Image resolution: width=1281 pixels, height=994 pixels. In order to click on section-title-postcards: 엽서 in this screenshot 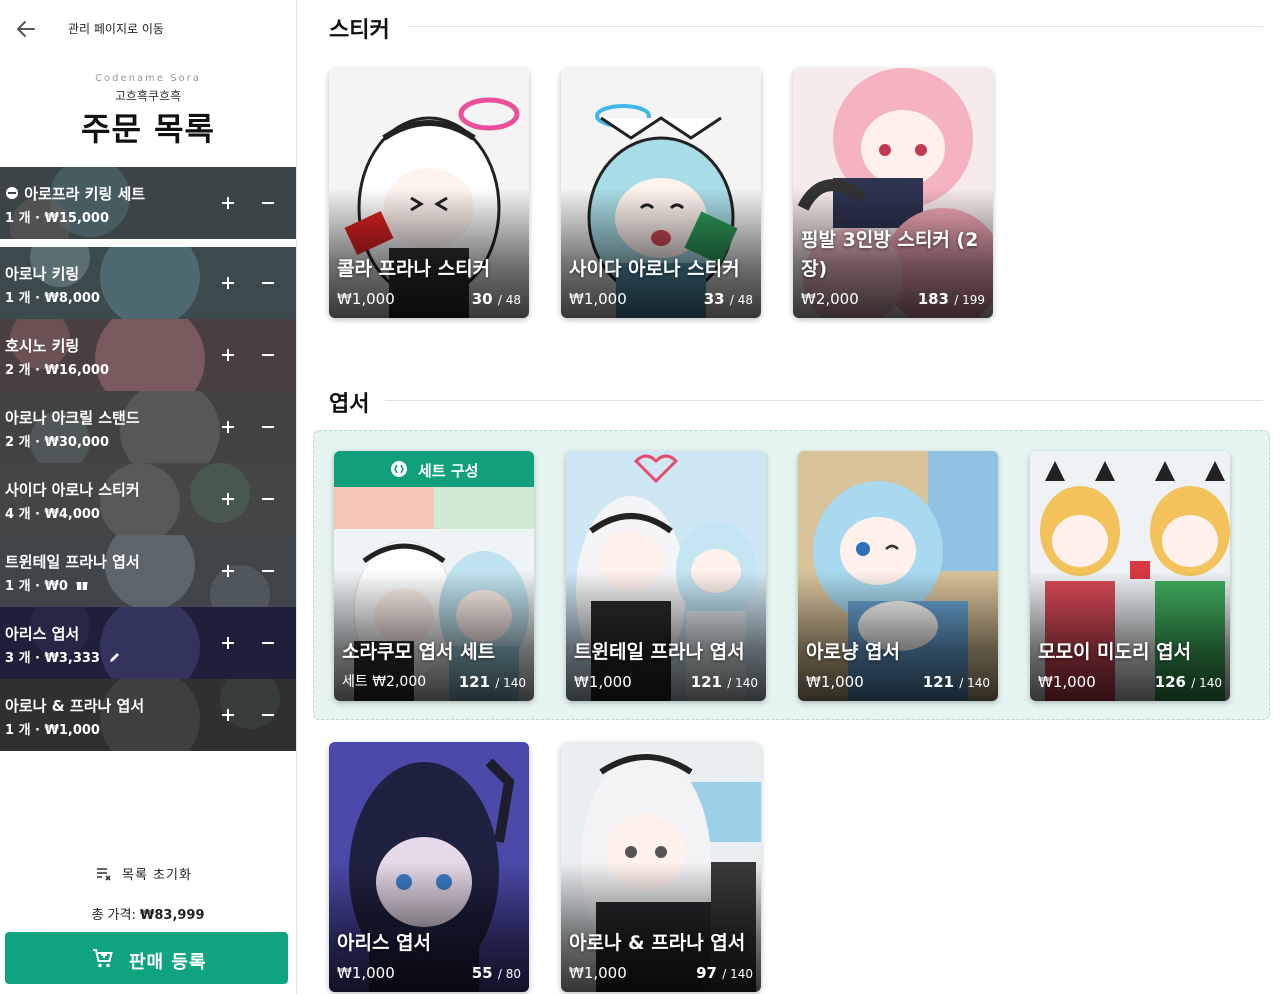, I will do `click(349, 404)`.